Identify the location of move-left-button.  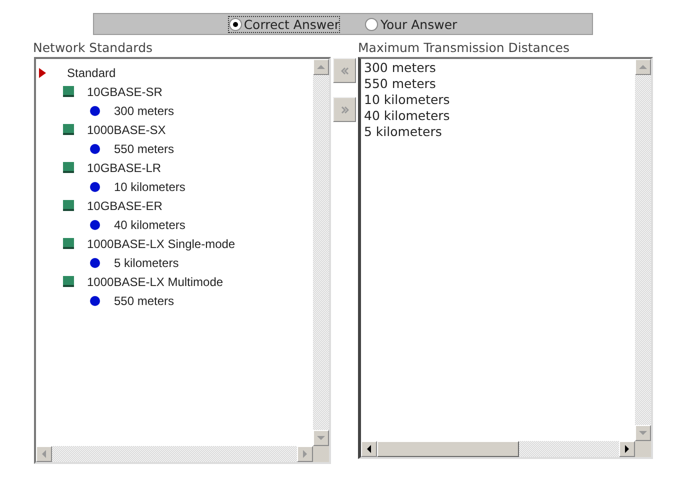
(344, 70).